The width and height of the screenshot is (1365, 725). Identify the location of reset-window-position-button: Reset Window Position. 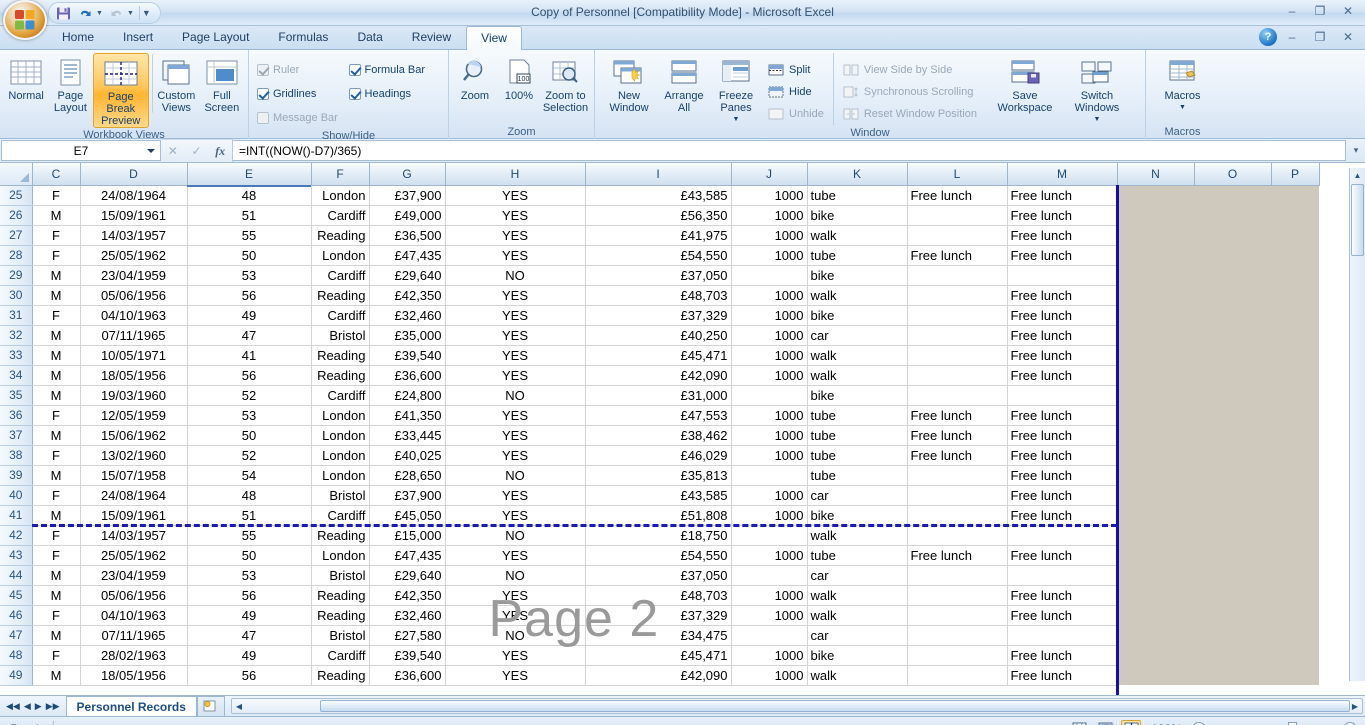
(910, 114).